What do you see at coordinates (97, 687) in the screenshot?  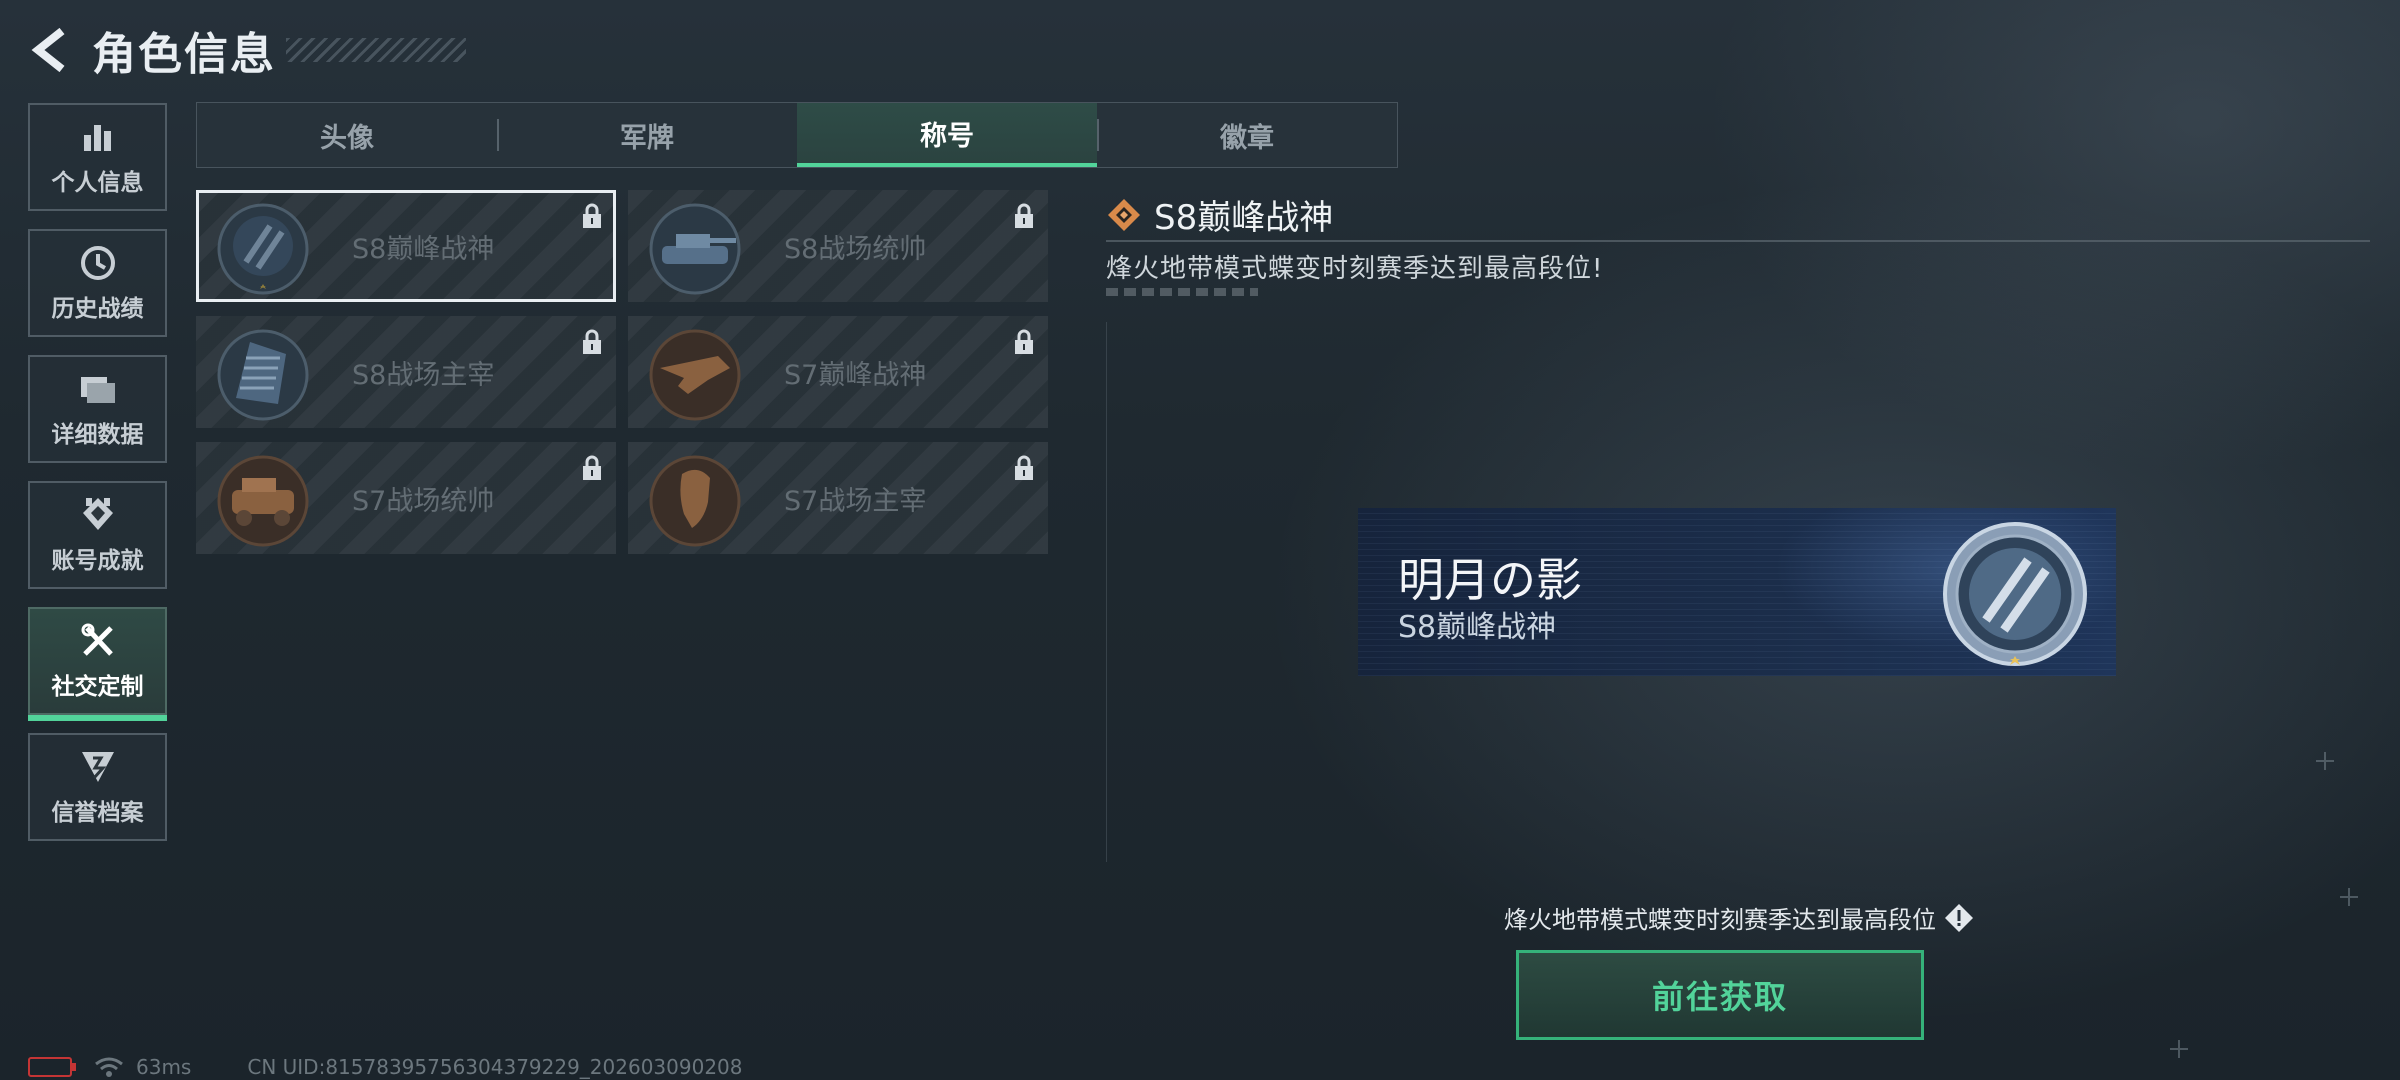 I see `nav-label: 社交定制` at bounding box center [97, 687].